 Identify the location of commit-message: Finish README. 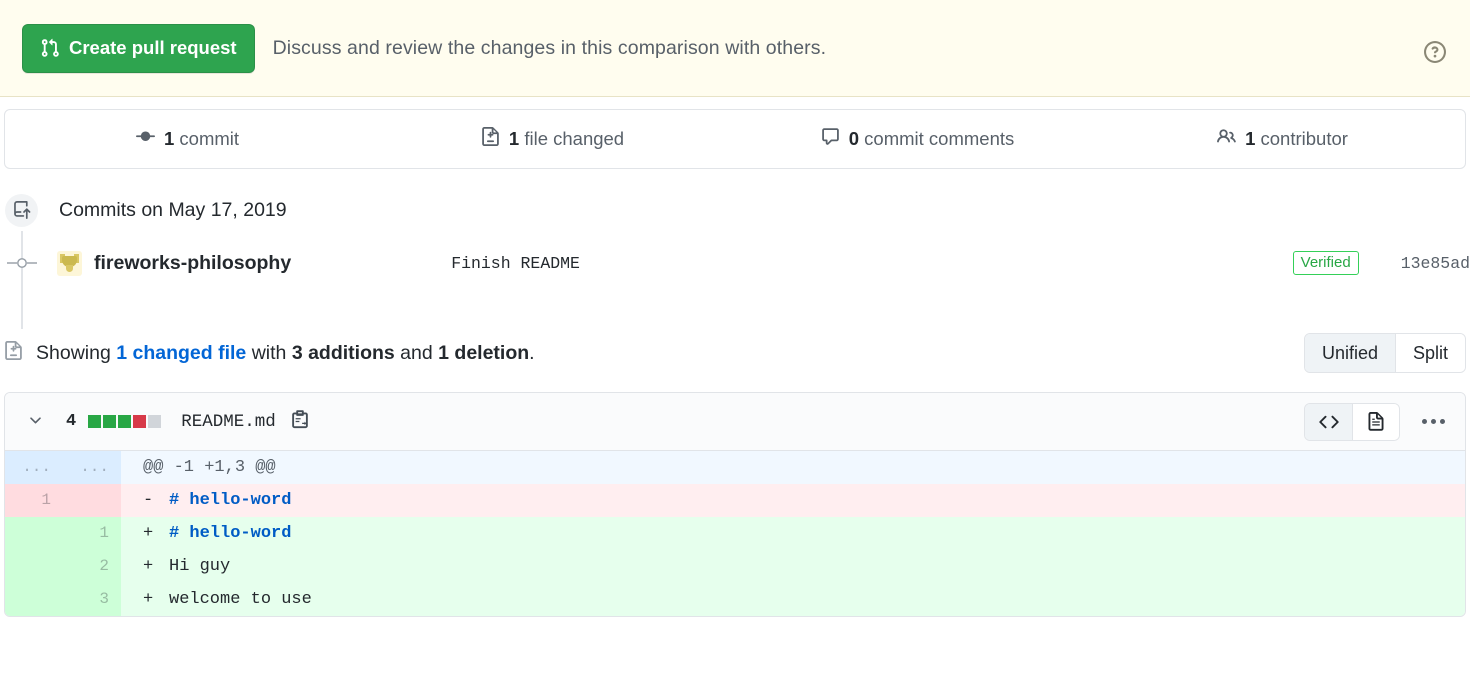
(515, 263).